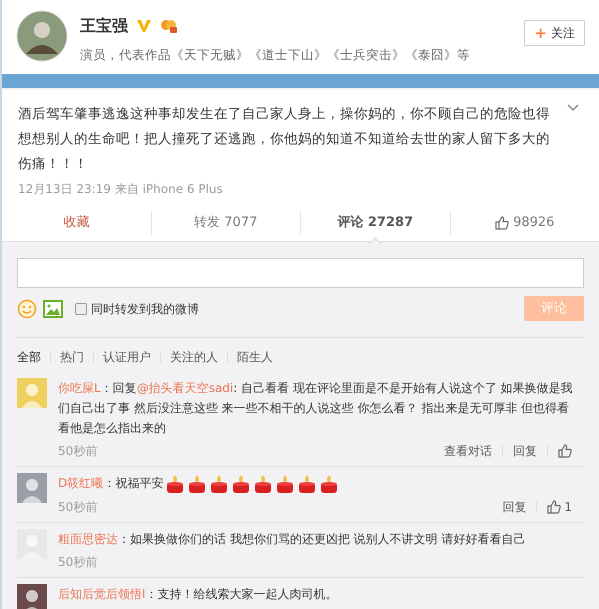 The height and width of the screenshot is (609, 599). What do you see at coordinates (559, 507) in the screenshot?
I see `comment-like-button: 1` at bounding box center [559, 507].